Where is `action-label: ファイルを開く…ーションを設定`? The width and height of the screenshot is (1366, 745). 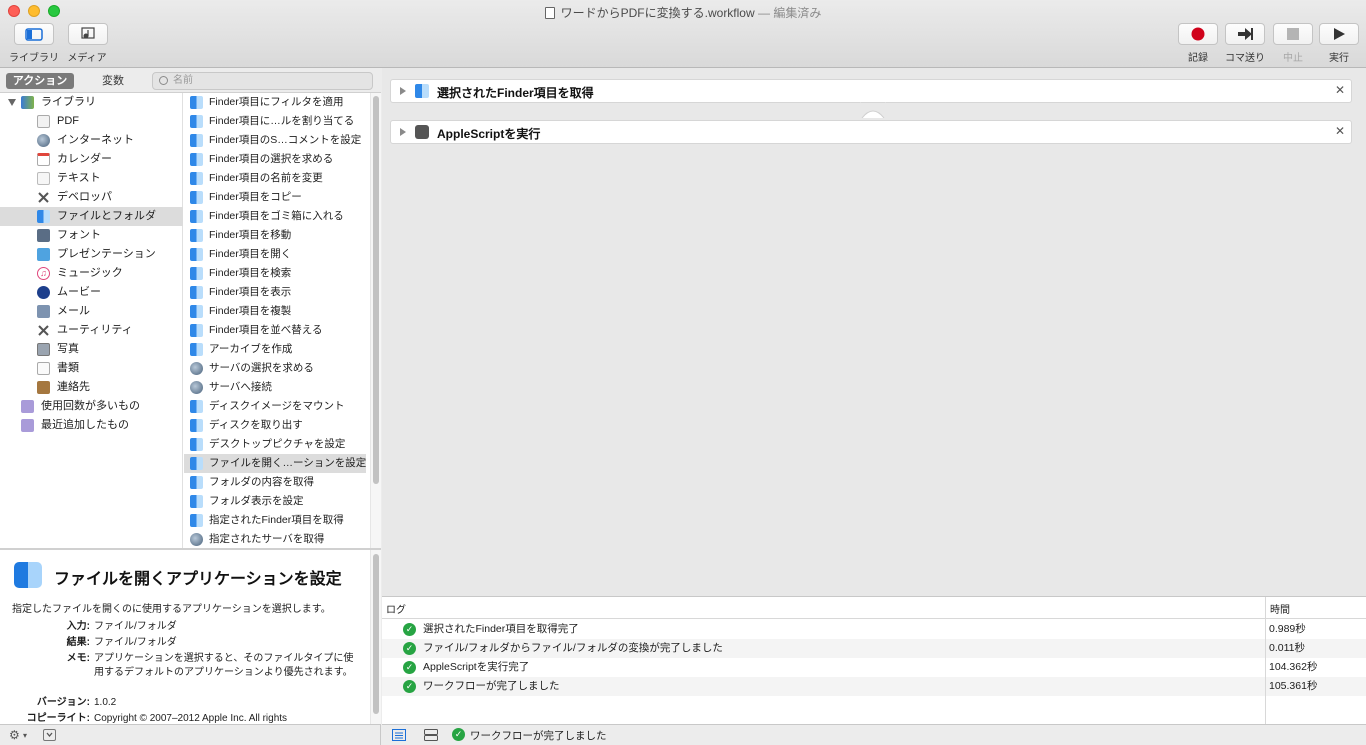 action-label: ファイルを開く…ーションを設定 is located at coordinates (288, 463).